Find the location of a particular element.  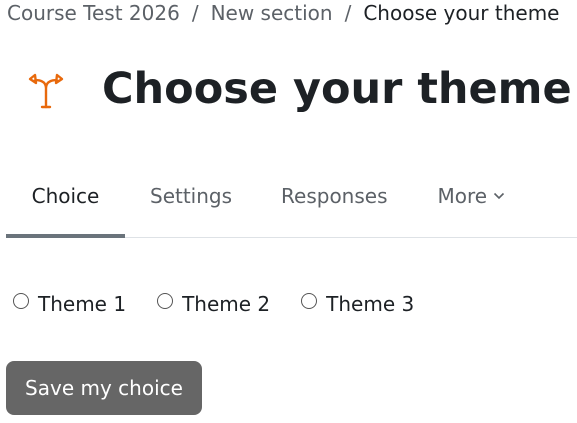

option-label: Theme 2 is located at coordinates (226, 304).